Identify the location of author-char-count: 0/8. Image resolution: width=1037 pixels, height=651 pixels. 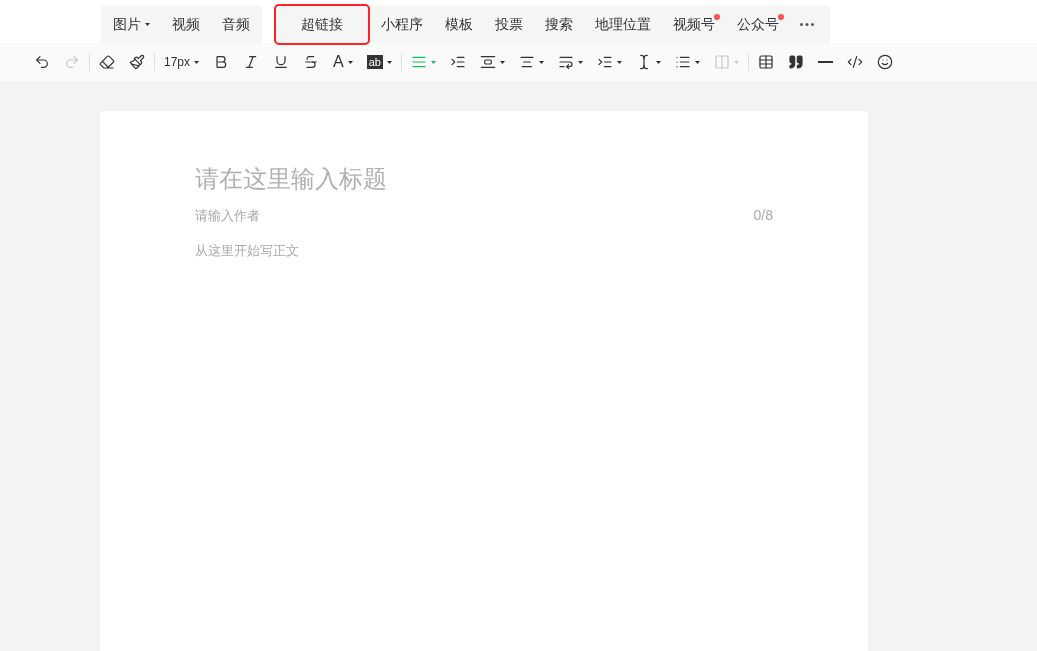
(763, 215).